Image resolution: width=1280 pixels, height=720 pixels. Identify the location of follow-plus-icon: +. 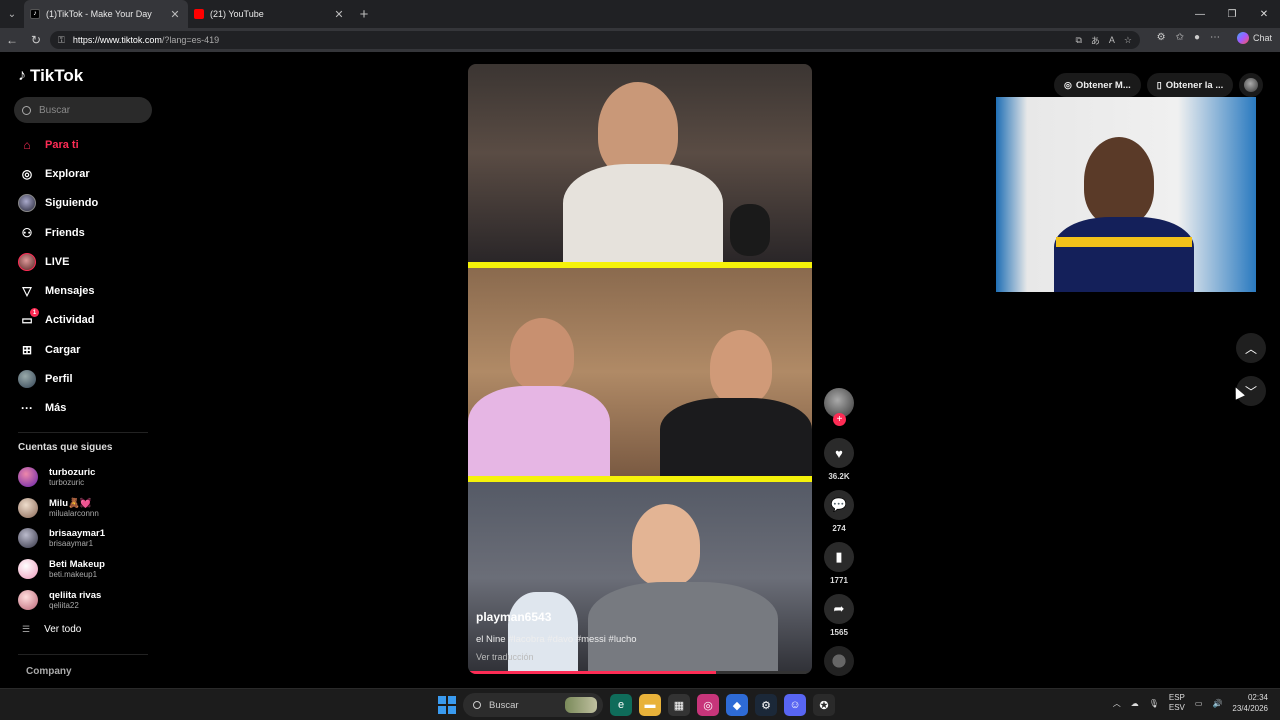
(839, 419).